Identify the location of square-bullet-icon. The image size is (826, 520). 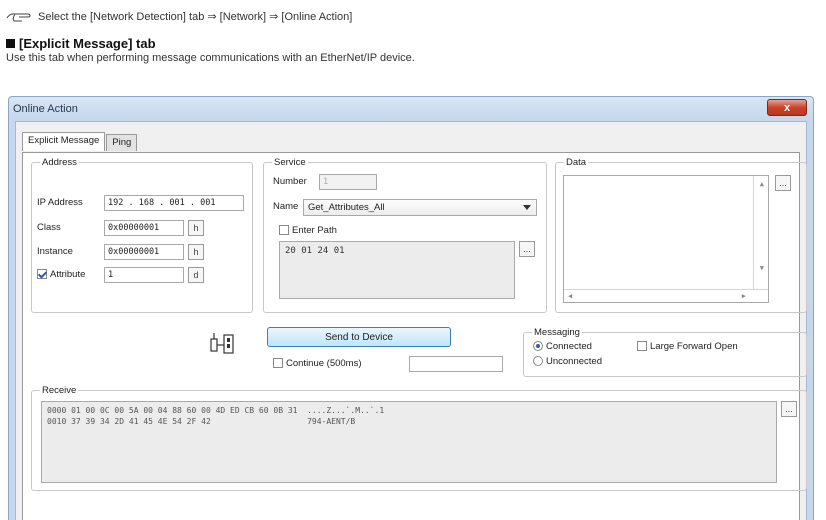
(10, 43).